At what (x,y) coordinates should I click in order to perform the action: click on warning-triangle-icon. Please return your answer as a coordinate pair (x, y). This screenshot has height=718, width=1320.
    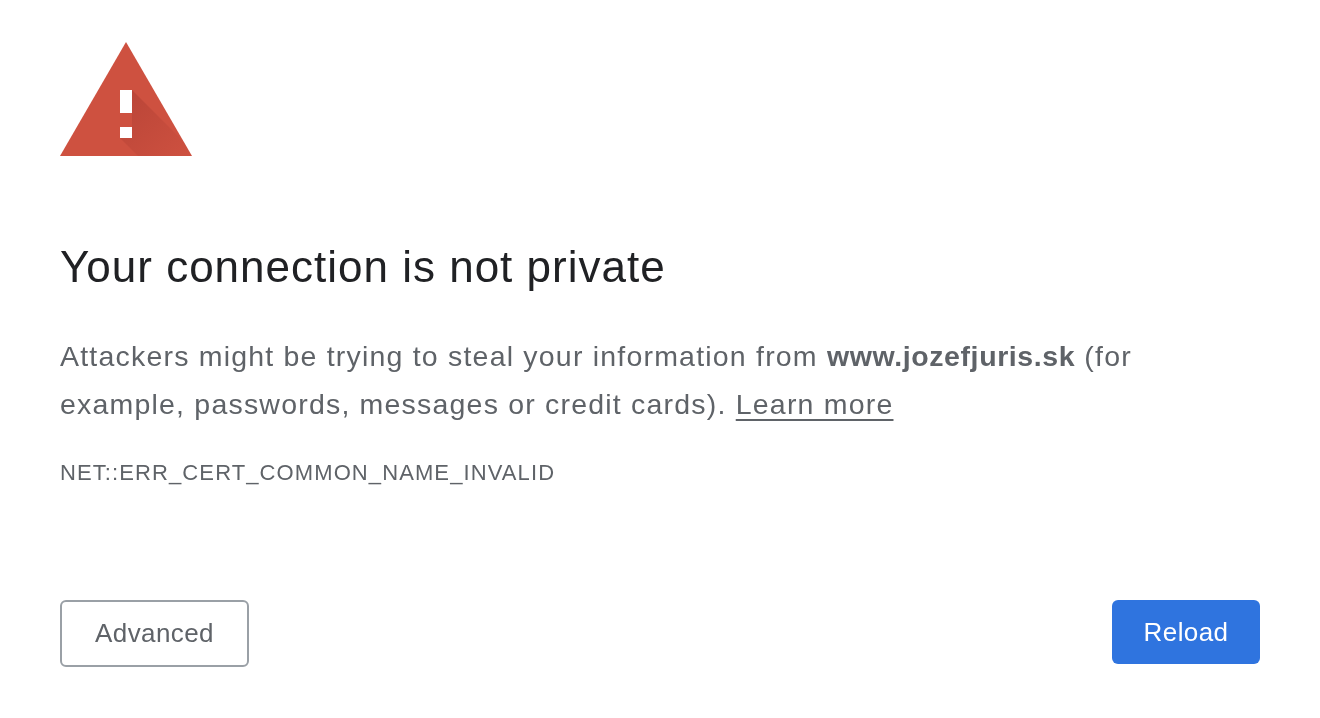
    Looking at the image, I should click on (126, 99).